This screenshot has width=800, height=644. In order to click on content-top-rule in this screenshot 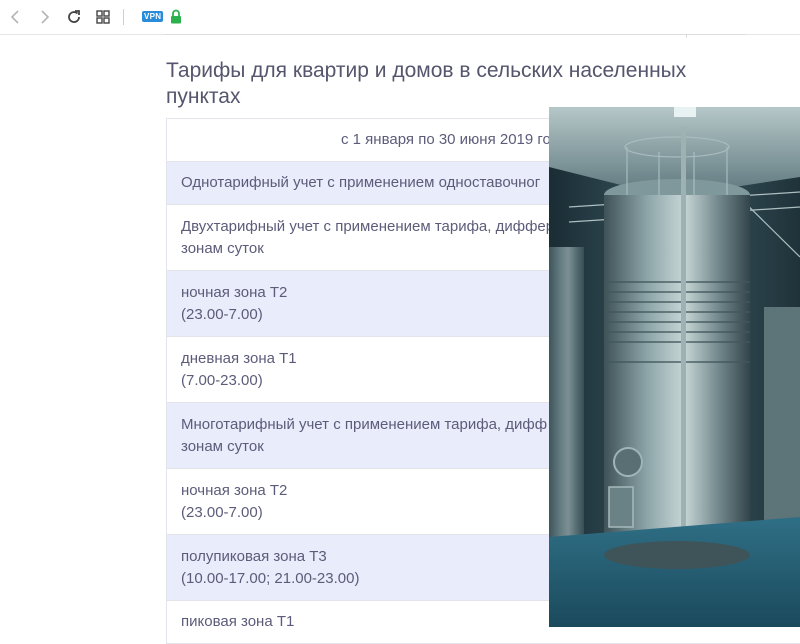, I will do `click(455, 35)`.